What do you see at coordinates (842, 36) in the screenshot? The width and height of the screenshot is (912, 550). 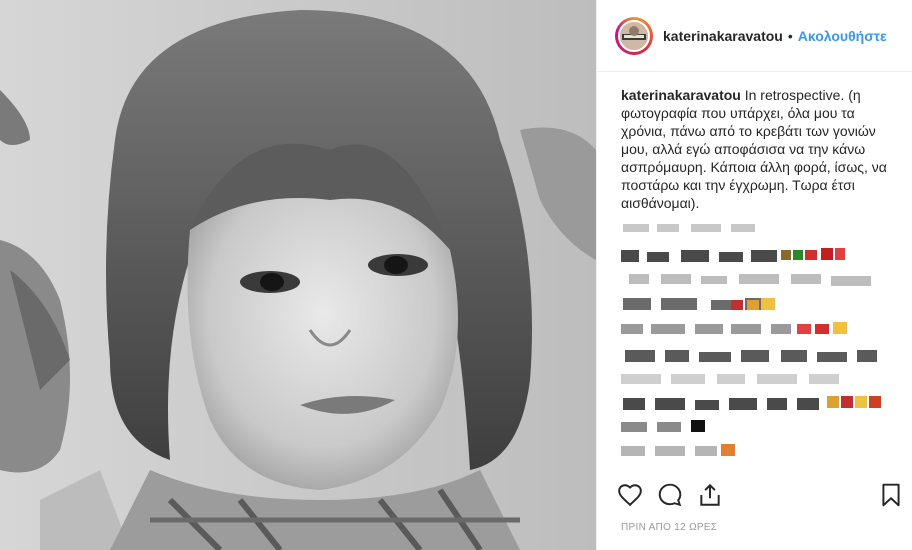 I see `follow-button: Ακολουθήστε` at bounding box center [842, 36].